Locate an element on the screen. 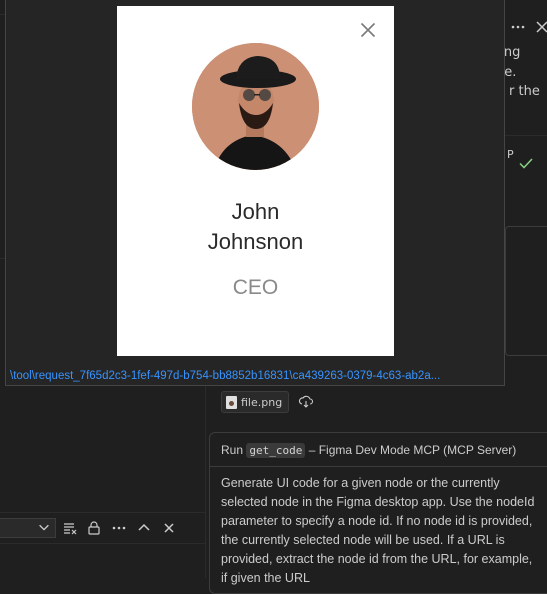 The width and height of the screenshot is (547, 594). chat-text-fragment: r the is located at coordinates (524, 91).